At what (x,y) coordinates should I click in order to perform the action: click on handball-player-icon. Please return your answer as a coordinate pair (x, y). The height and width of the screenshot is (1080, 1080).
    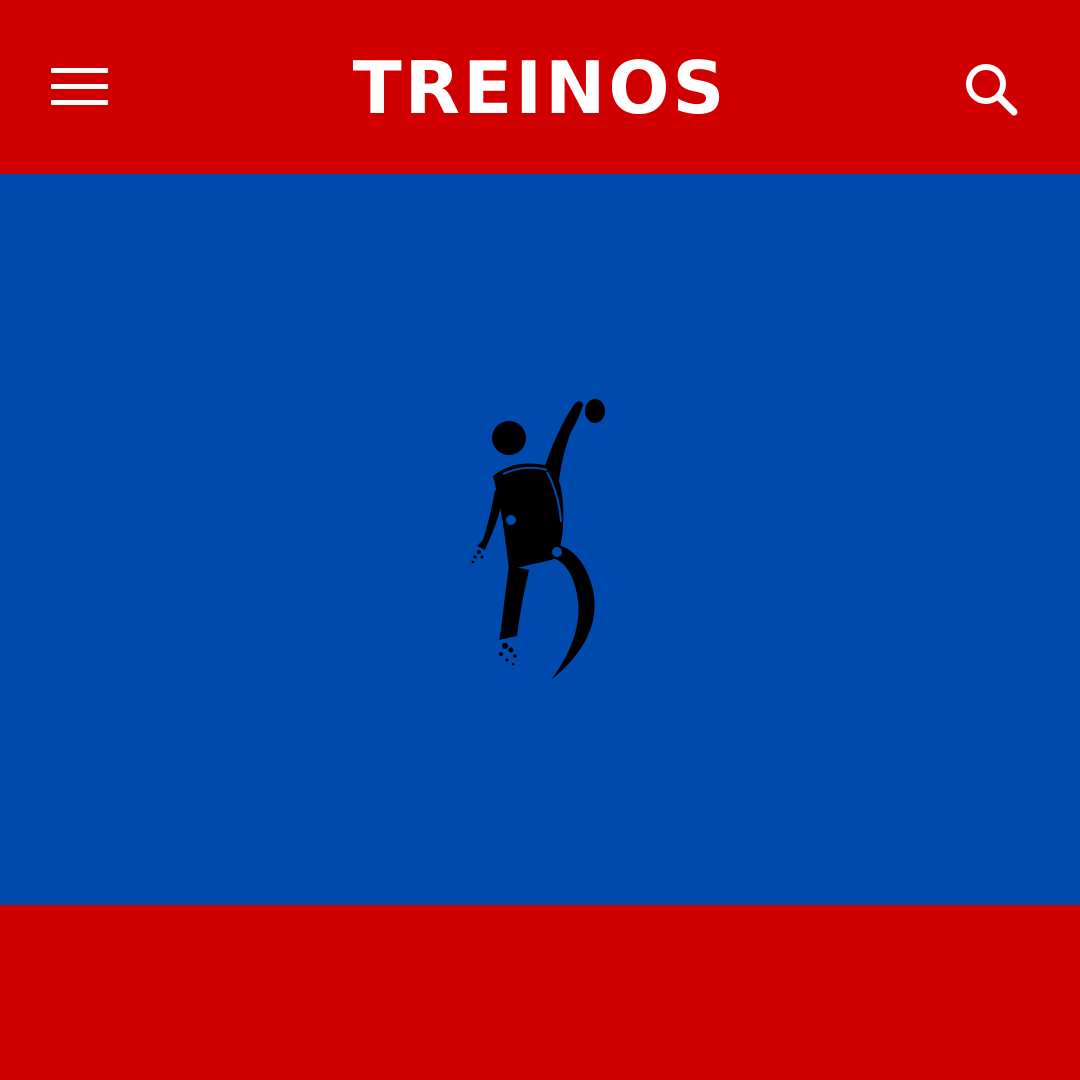
    Looking at the image, I should click on (538, 539).